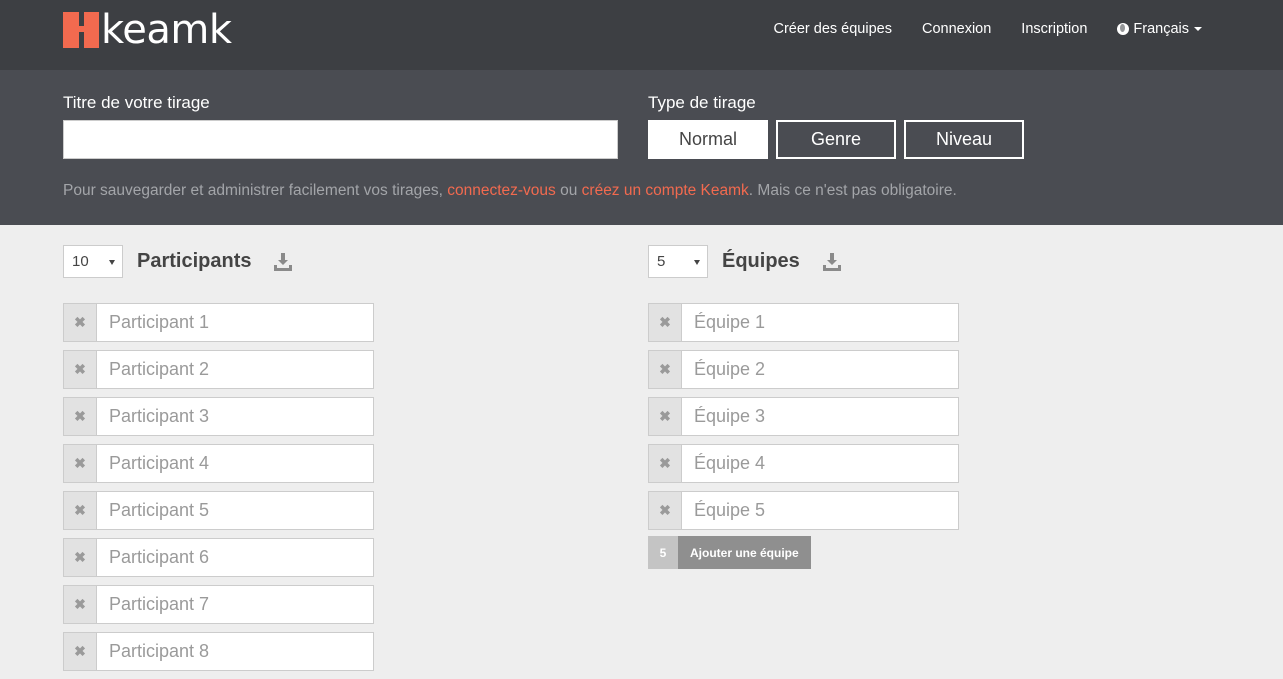 The width and height of the screenshot is (1283, 679). Describe the element at coordinates (235, 322) in the screenshot. I see `participant-name-input: Participant 1` at that location.